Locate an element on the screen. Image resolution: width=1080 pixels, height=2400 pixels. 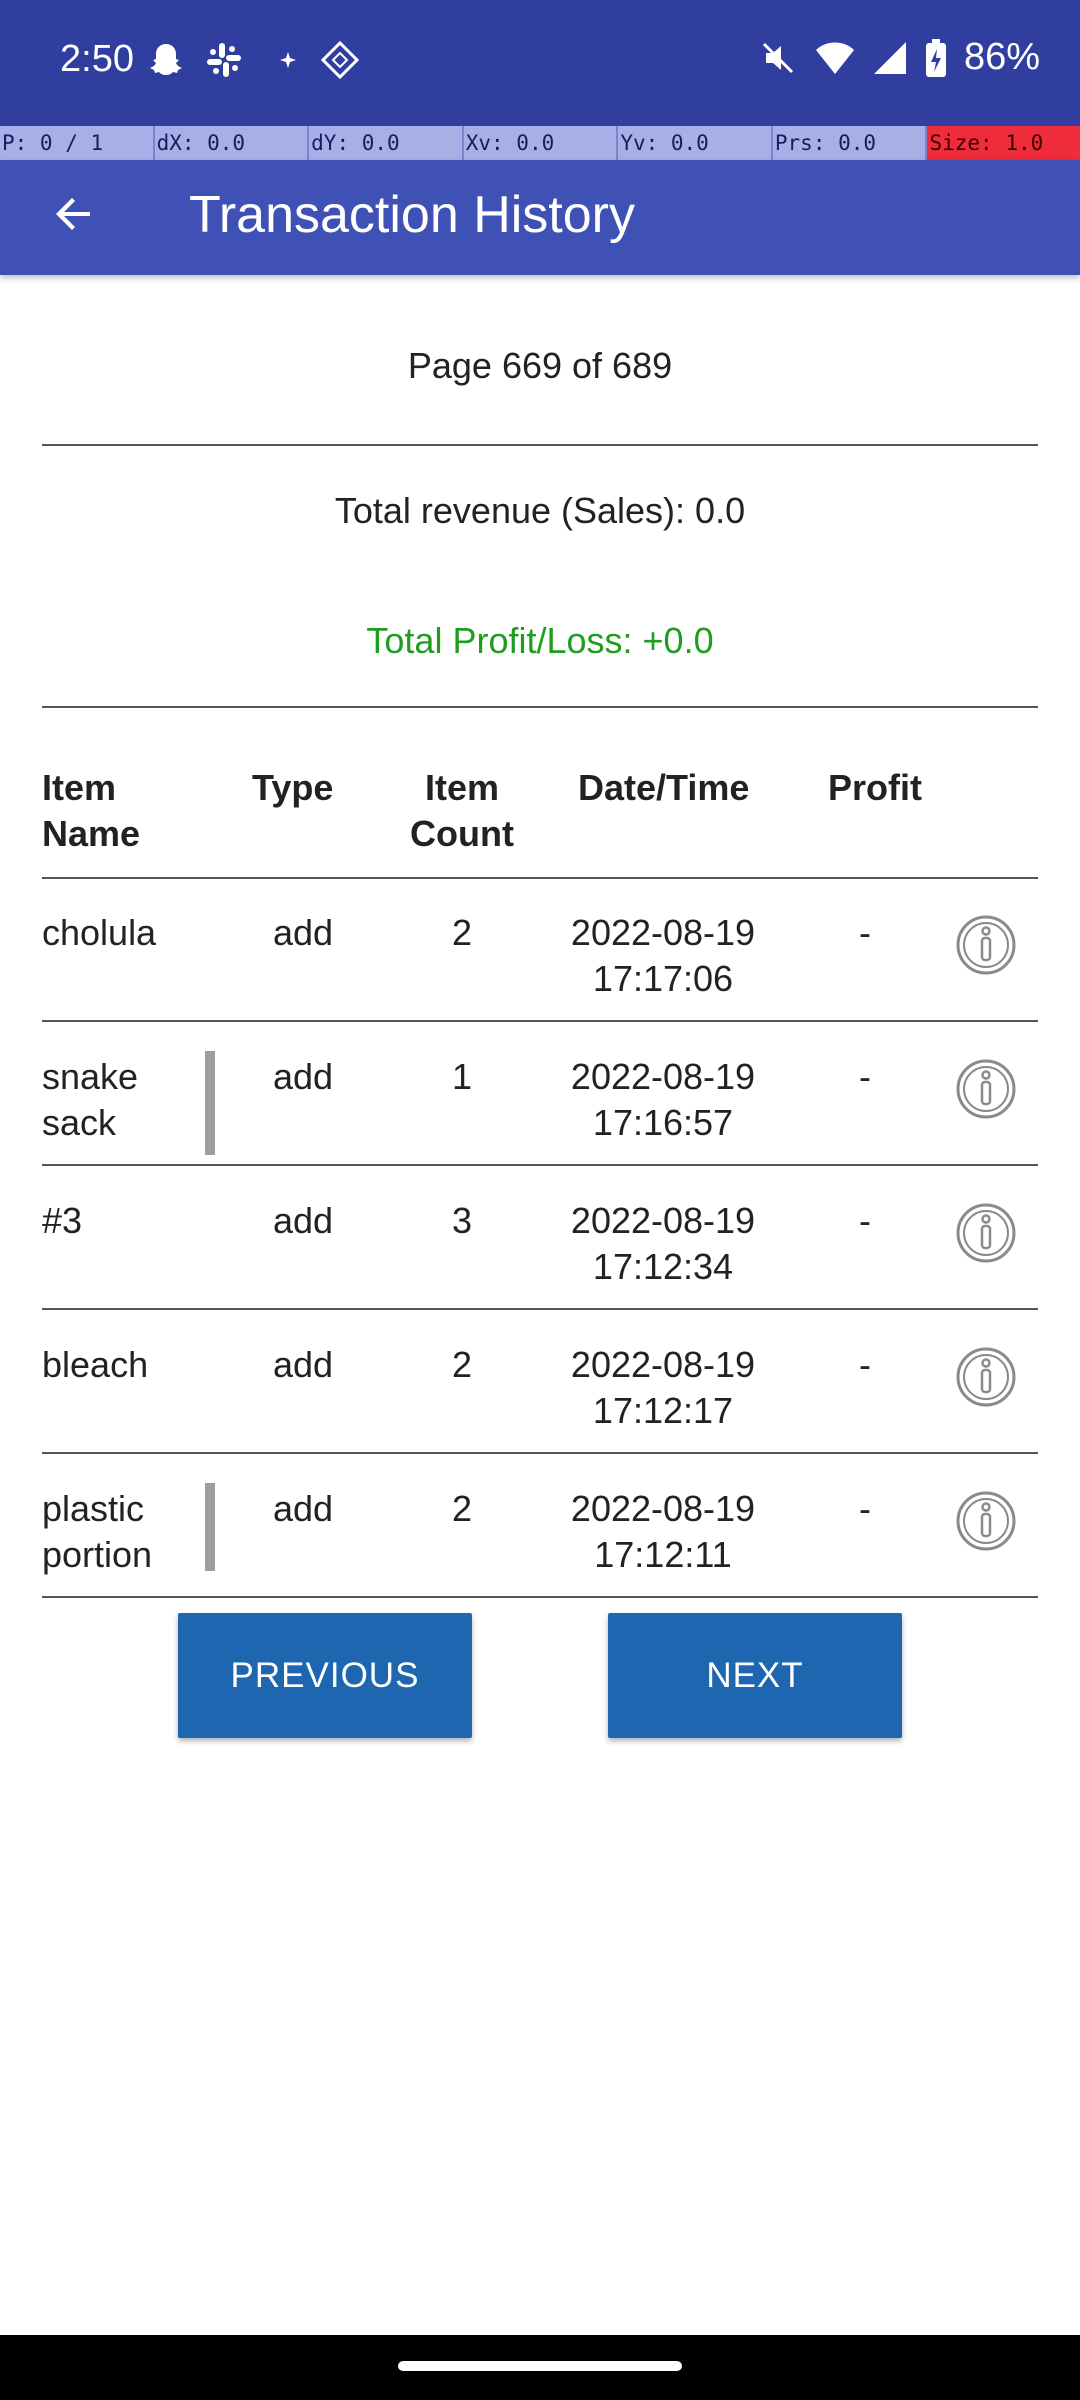
row-time: 17:16:57 is located at coordinates (663, 1122).